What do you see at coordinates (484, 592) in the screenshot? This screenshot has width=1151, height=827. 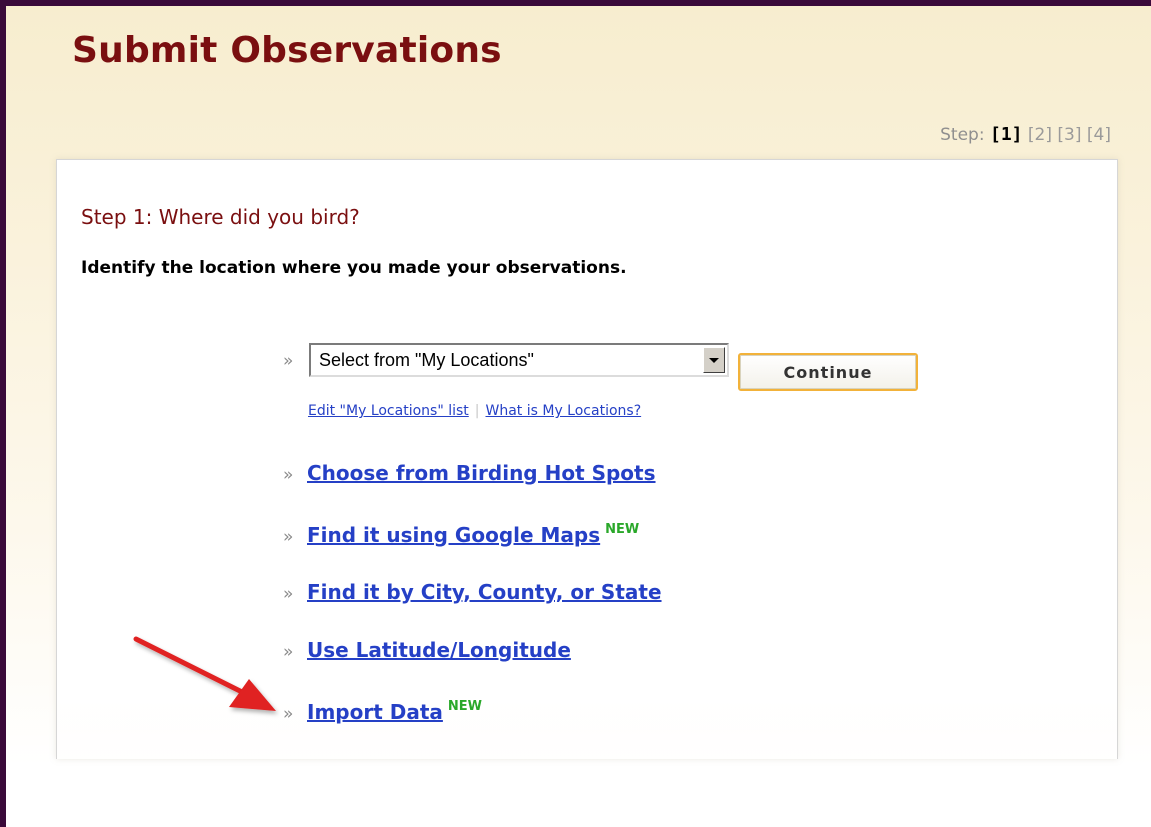 I see `city-county-state-link: Find it by City, County, or State` at bounding box center [484, 592].